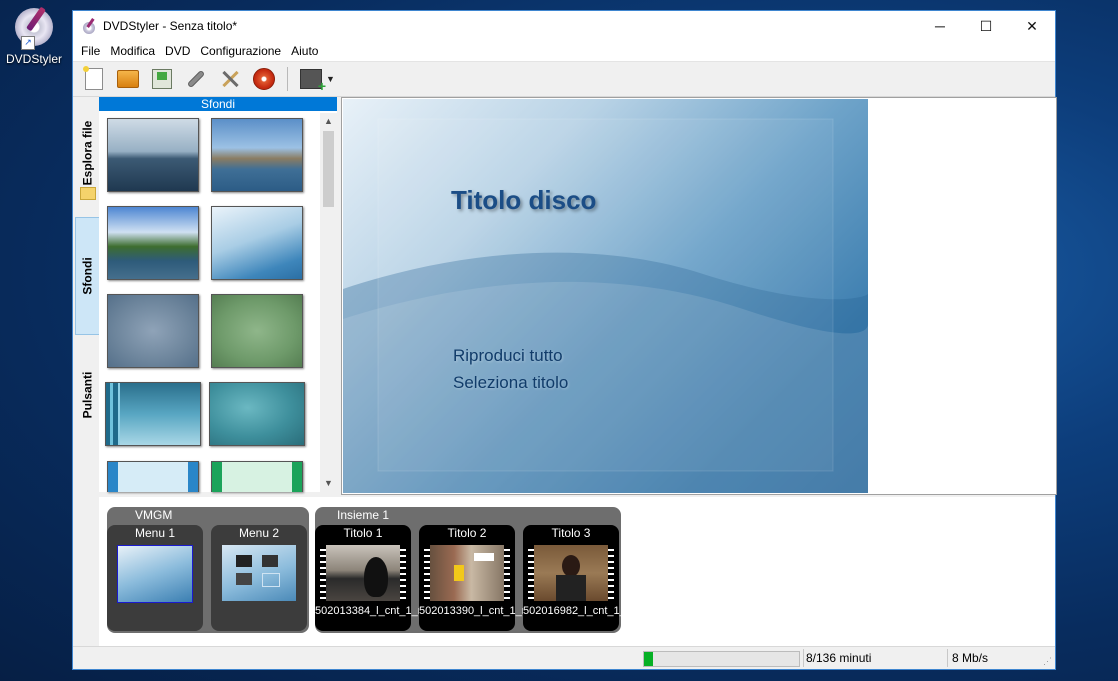 This screenshot has width=1118, height=681. I want to click on shortcut-arrow-icon: ↗, so click(28, 43).